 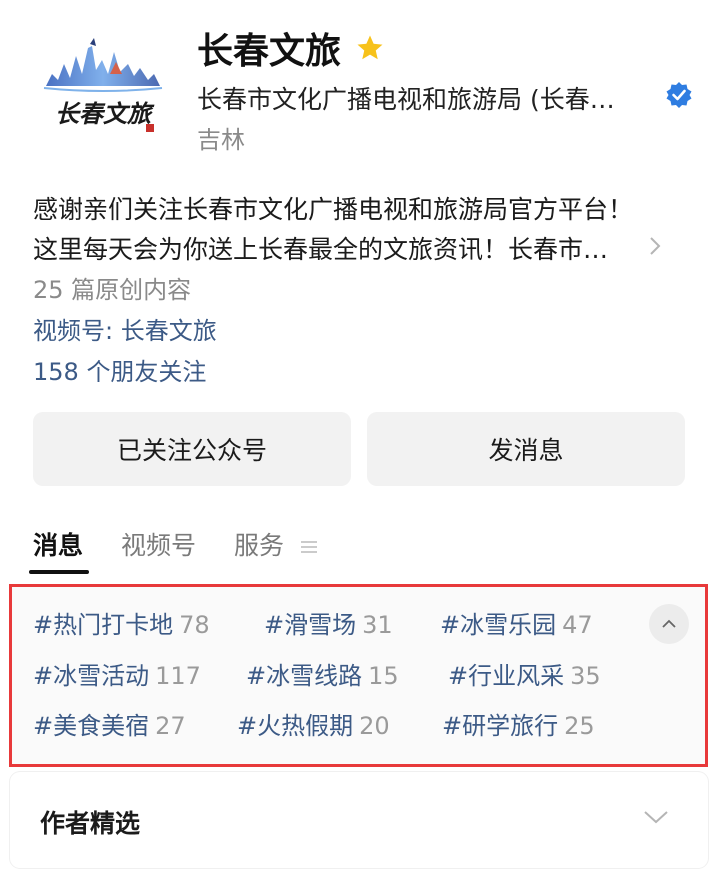 I want to click on chevron-down-icon, so click(x=656, y=817).